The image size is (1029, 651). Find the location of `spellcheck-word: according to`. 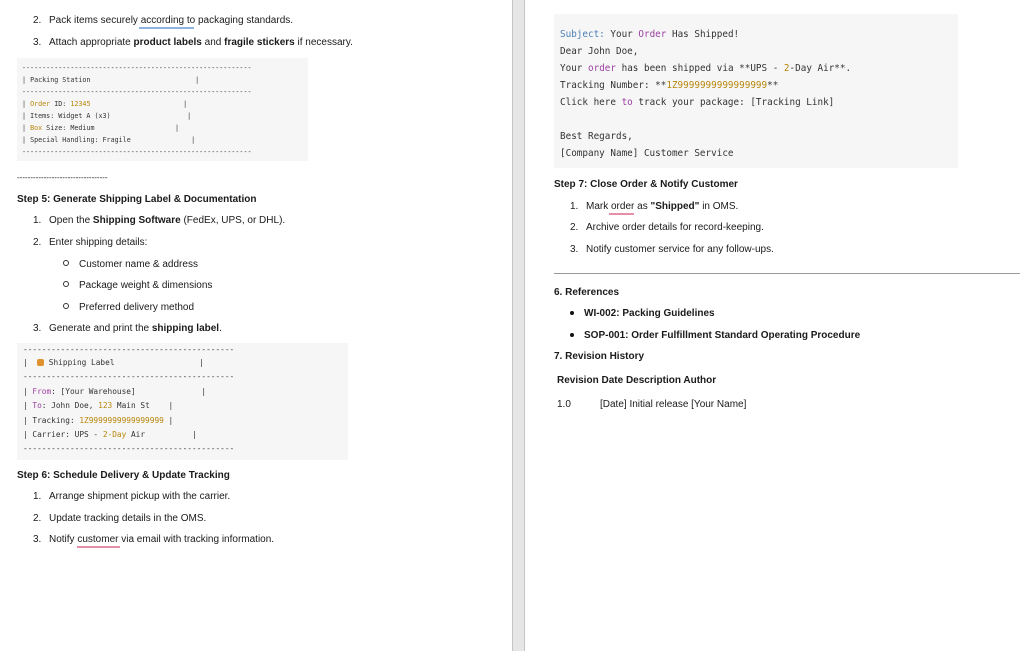

spellcheck-word: according to is located at coordinates (168, 20).